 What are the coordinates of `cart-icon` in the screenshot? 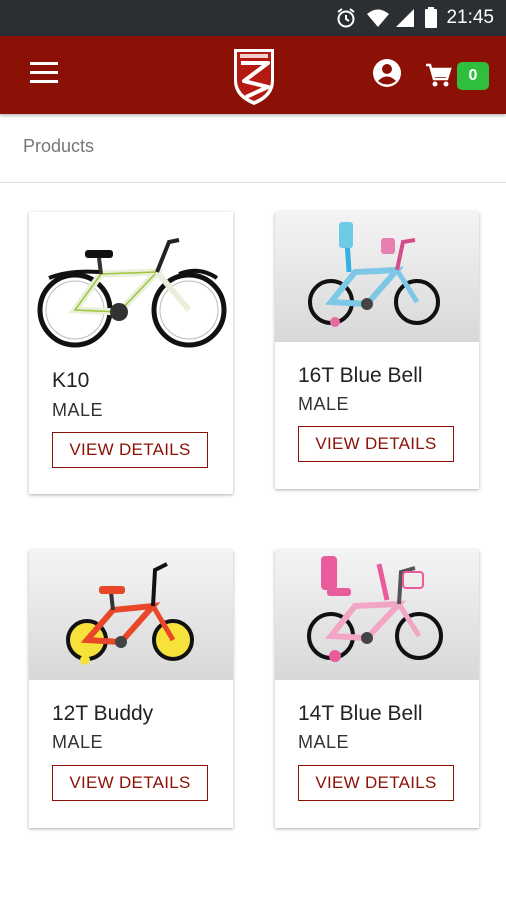 It's located at (438, 75).